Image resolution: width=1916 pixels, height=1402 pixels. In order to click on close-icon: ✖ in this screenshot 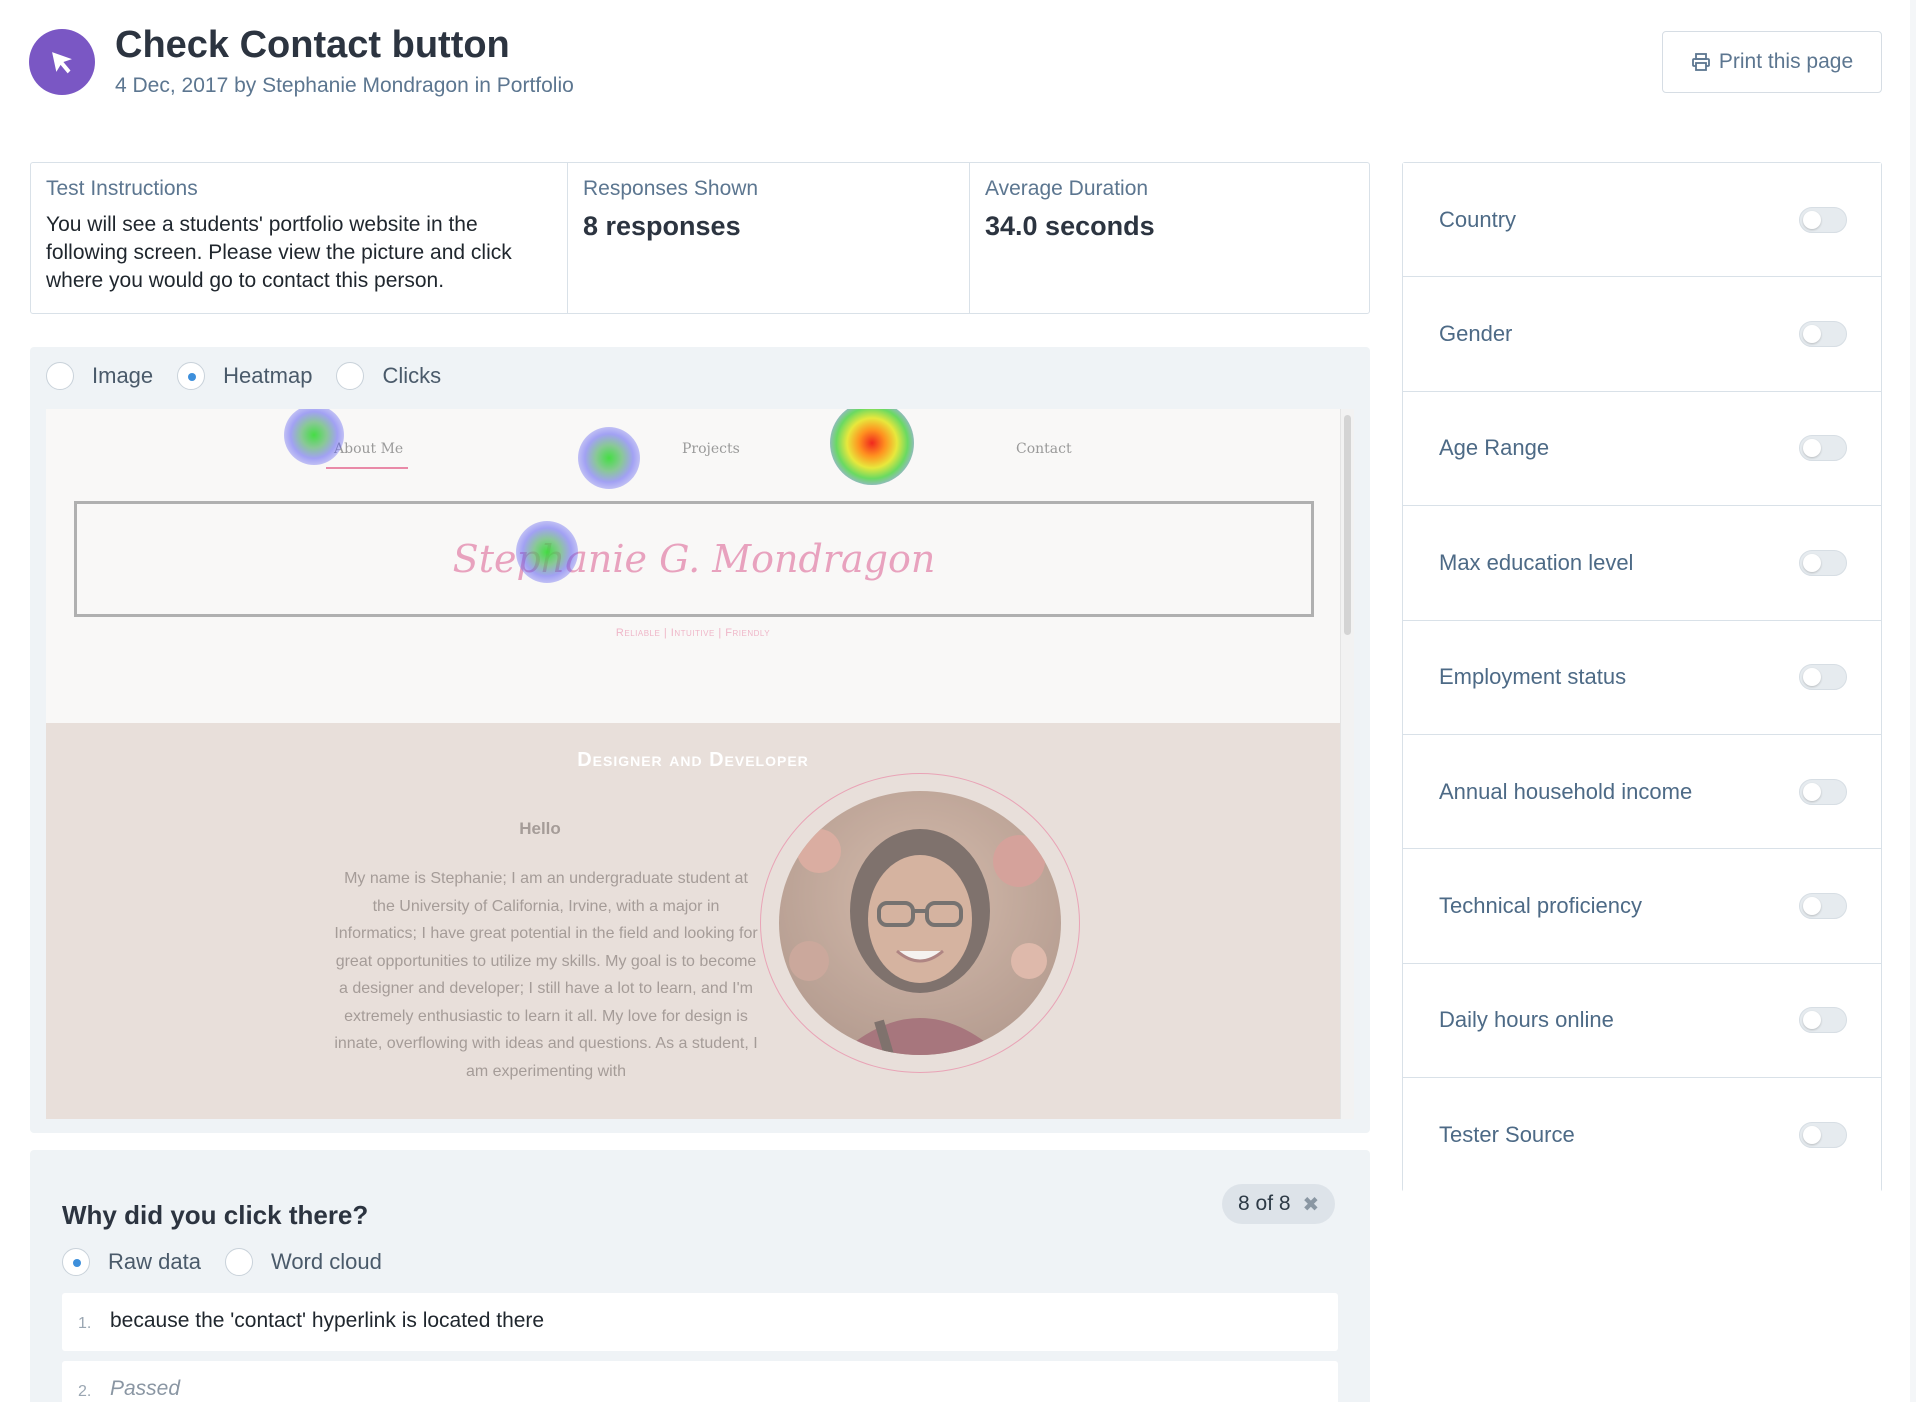, I will do `click(1311, 1204)`.